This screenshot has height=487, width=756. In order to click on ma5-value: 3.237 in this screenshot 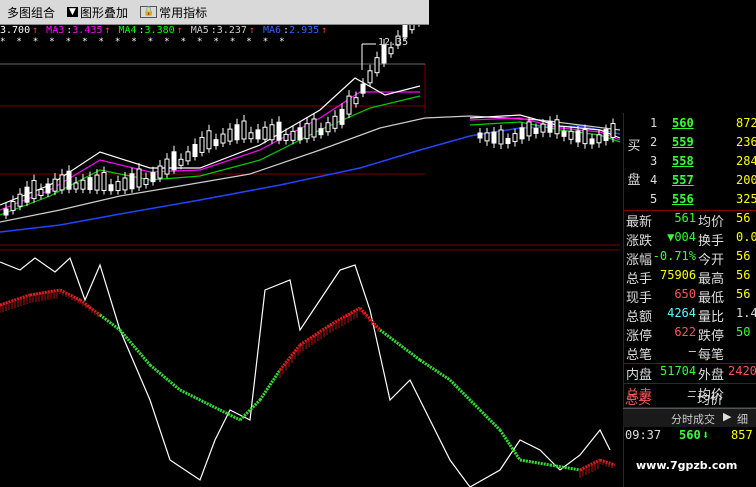, I will do `click(231, 30)`.